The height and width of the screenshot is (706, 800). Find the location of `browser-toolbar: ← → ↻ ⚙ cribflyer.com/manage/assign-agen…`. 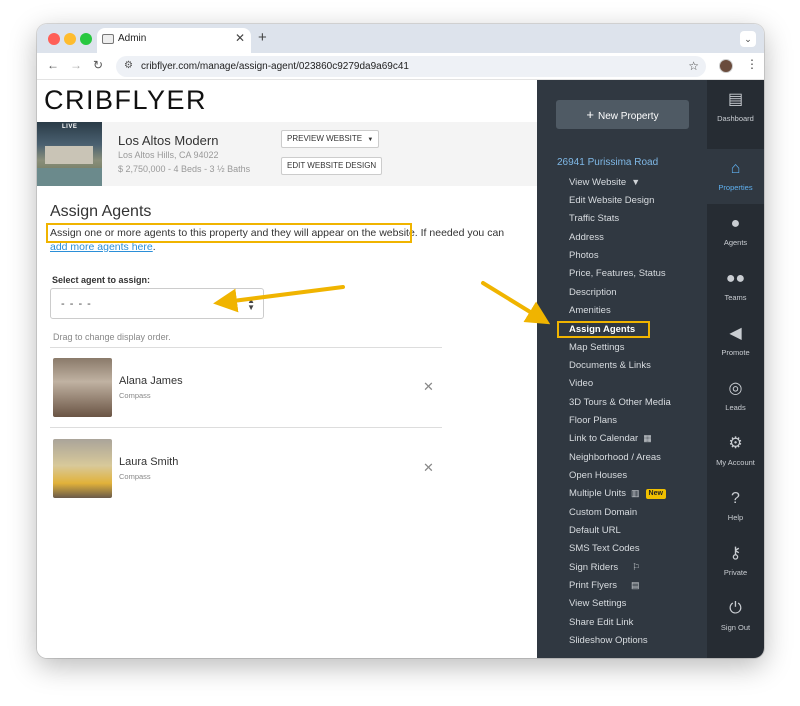

browser-toolbar: ← → ↻ ⚙ cribflyer.com/manage/assign-agen… is located at coordinates (400, 66).